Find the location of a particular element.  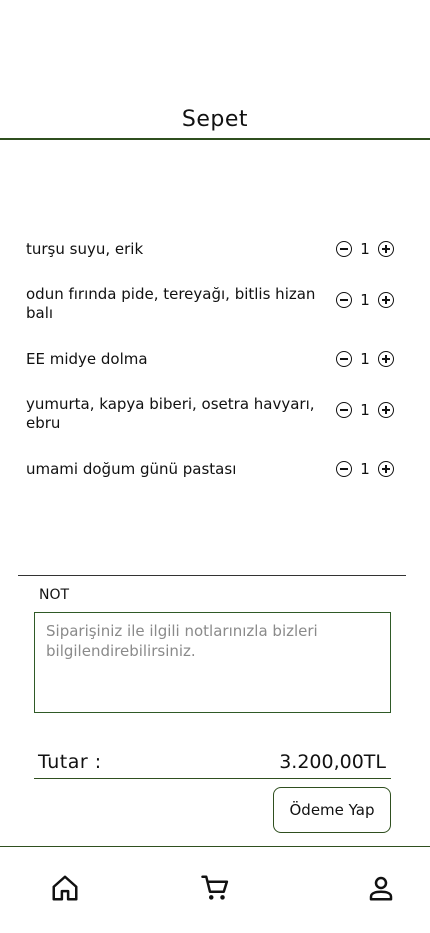

cart-item-name: turşu suyu, erik is located at coordinates (85, 249).